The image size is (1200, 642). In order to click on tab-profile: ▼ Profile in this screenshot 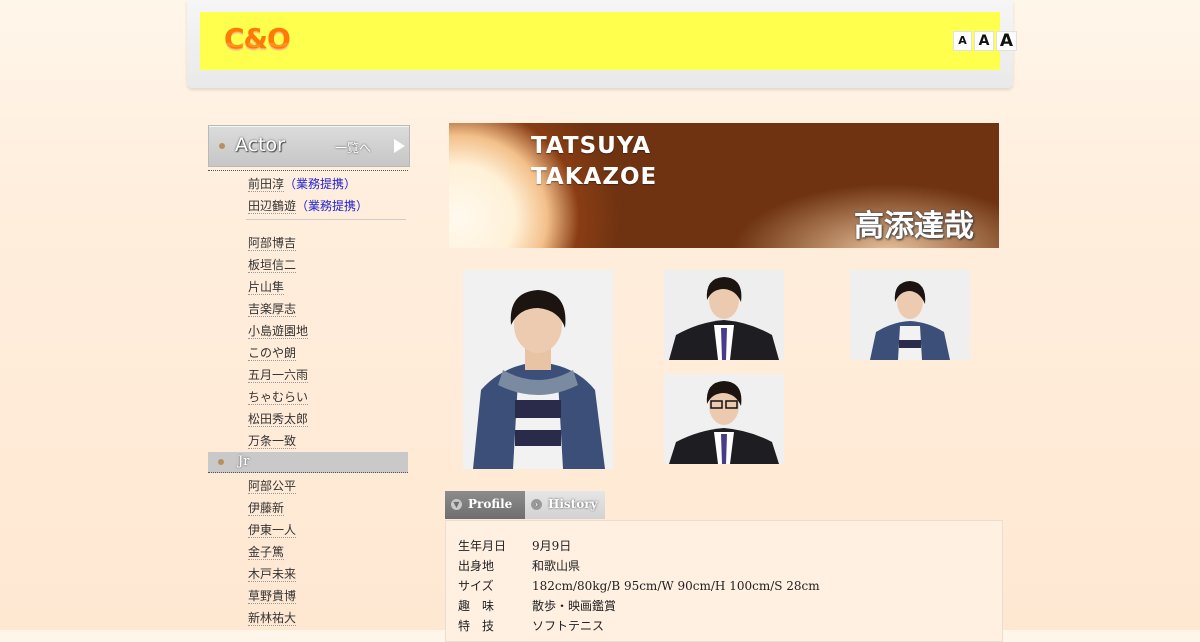, I will do `click(485, 505)`.